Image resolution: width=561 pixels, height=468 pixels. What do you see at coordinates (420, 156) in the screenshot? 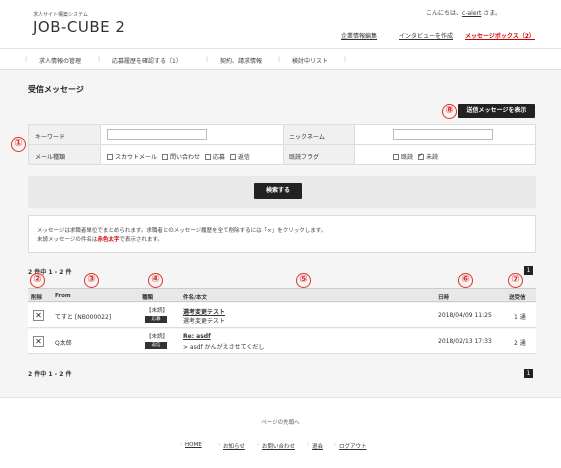
I see `checkbox-checked` at bounding box center [420, 156].